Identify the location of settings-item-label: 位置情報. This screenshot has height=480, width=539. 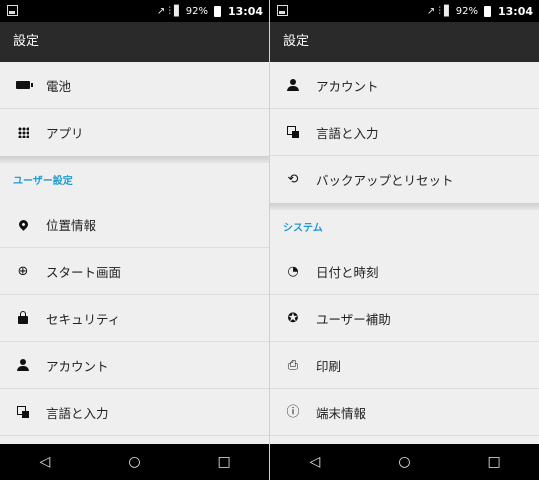
(71, 225).